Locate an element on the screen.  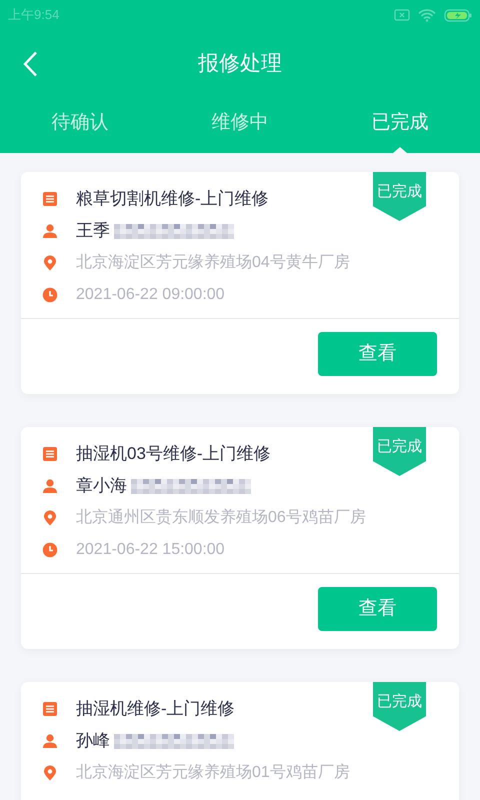
contact-name: 王季 is located at coordinates (93, 231).